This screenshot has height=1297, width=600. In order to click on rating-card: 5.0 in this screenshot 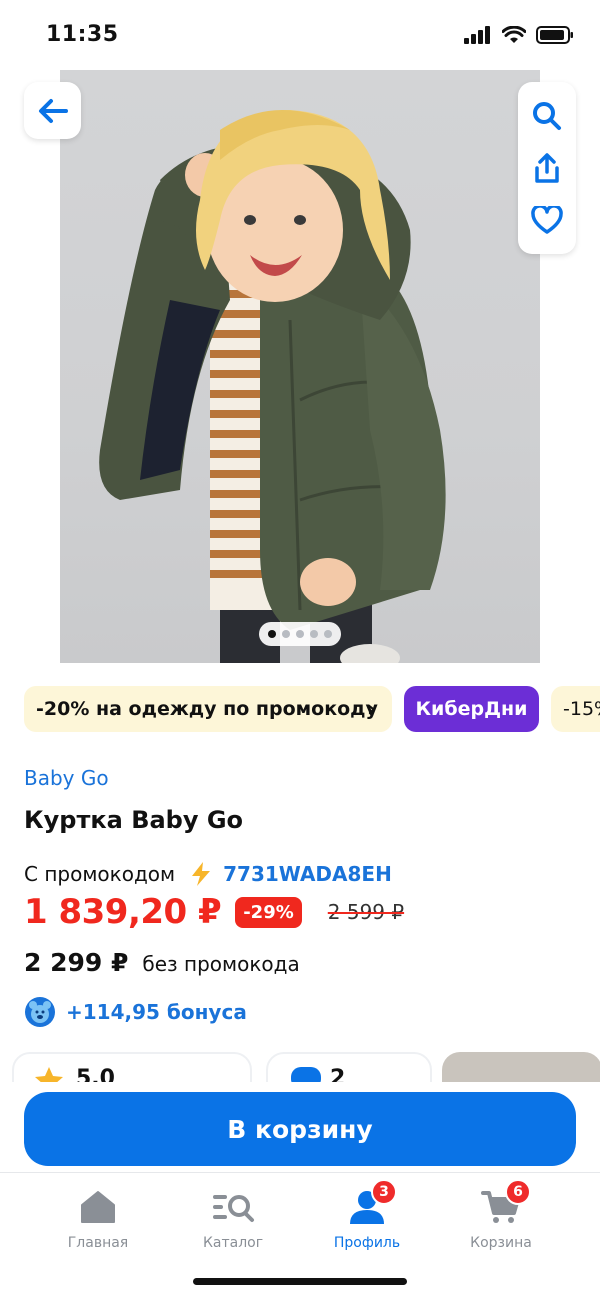, I will do `click(132, 1067)`.